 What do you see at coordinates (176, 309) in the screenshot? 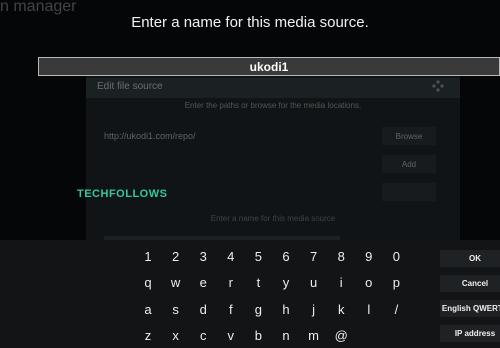
I see `keyboard-key: s` at bounding box center [176, 309].